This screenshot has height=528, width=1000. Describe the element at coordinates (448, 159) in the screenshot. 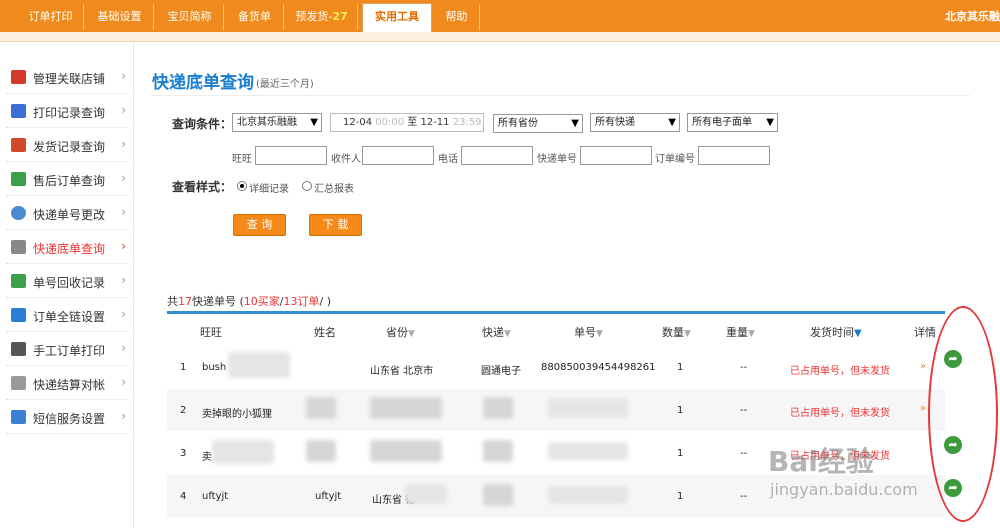

I see `phone-label: 电话` at that location.